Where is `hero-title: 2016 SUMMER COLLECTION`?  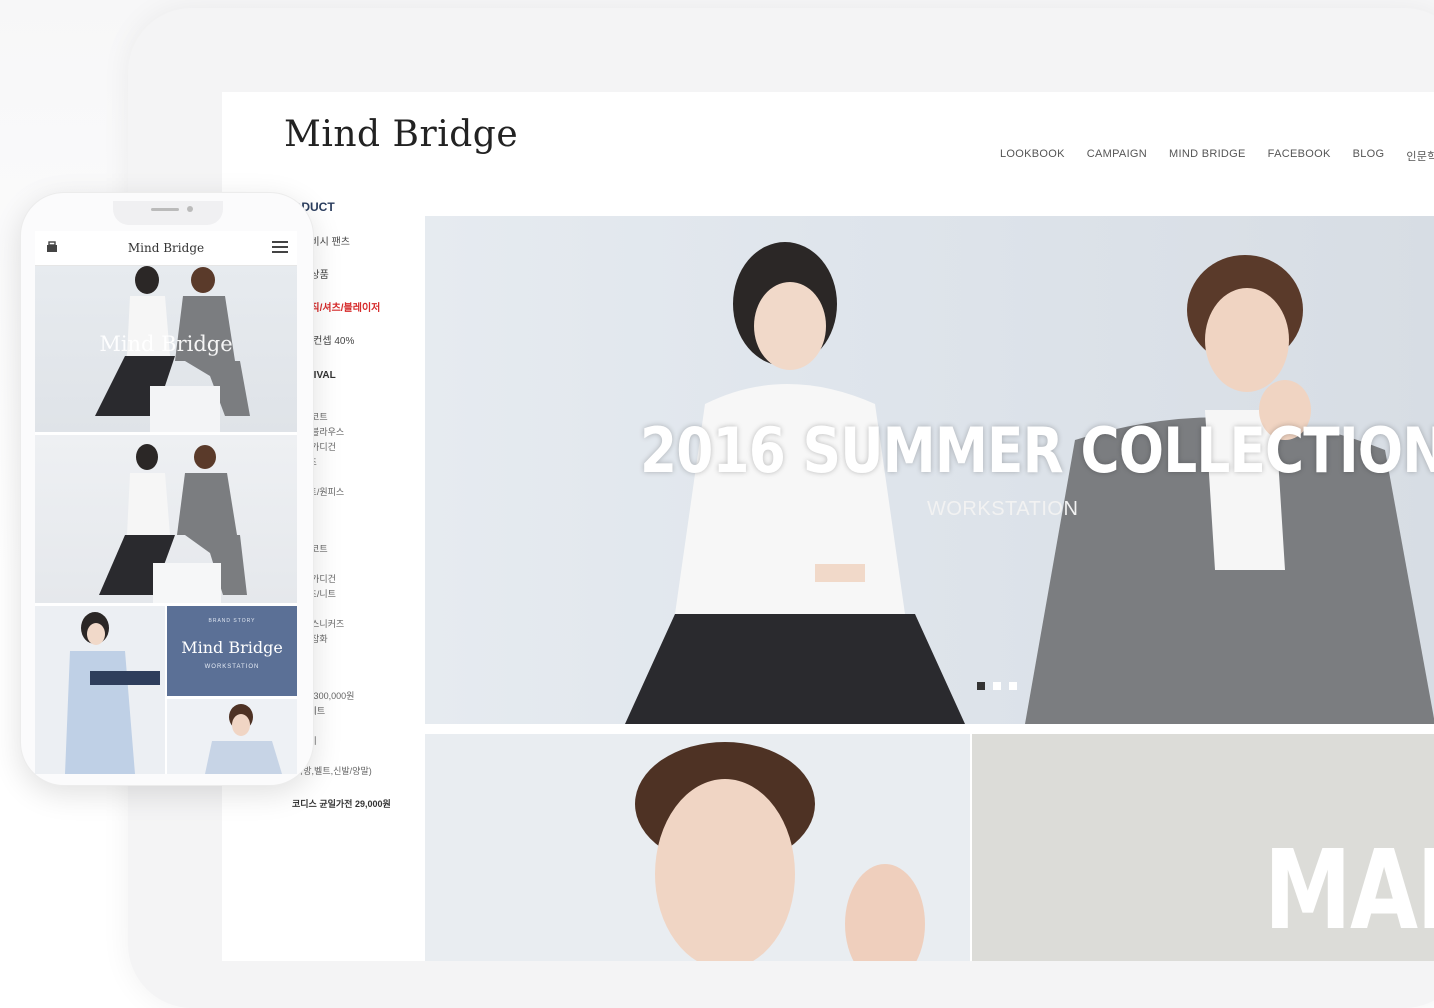 hero-title: 2016 SUMMER COLLECTION is located at coordinates (1037, 450).